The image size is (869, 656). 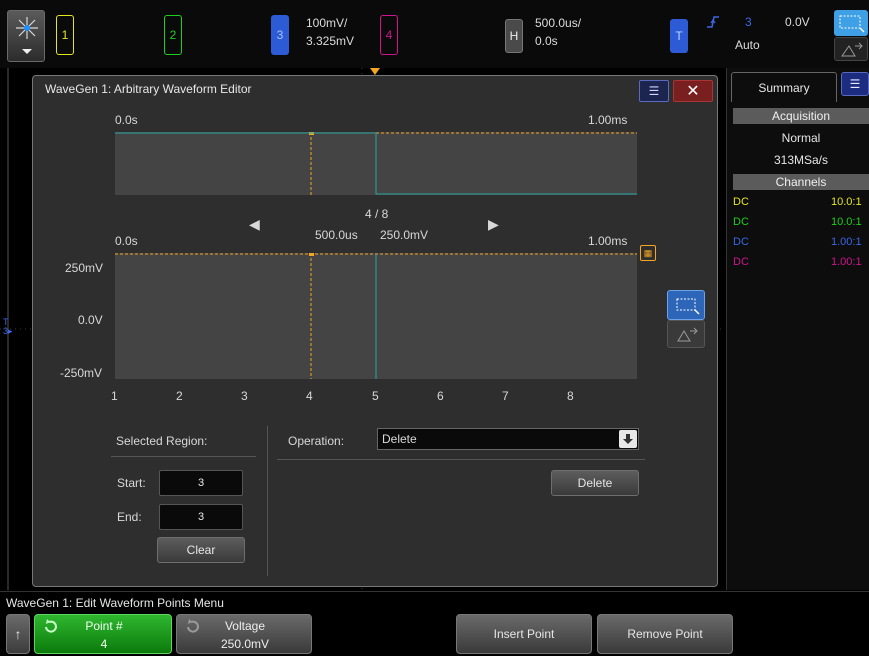 I want to click on channel-3-scale: 100mV/, so click(x=326, y=23).